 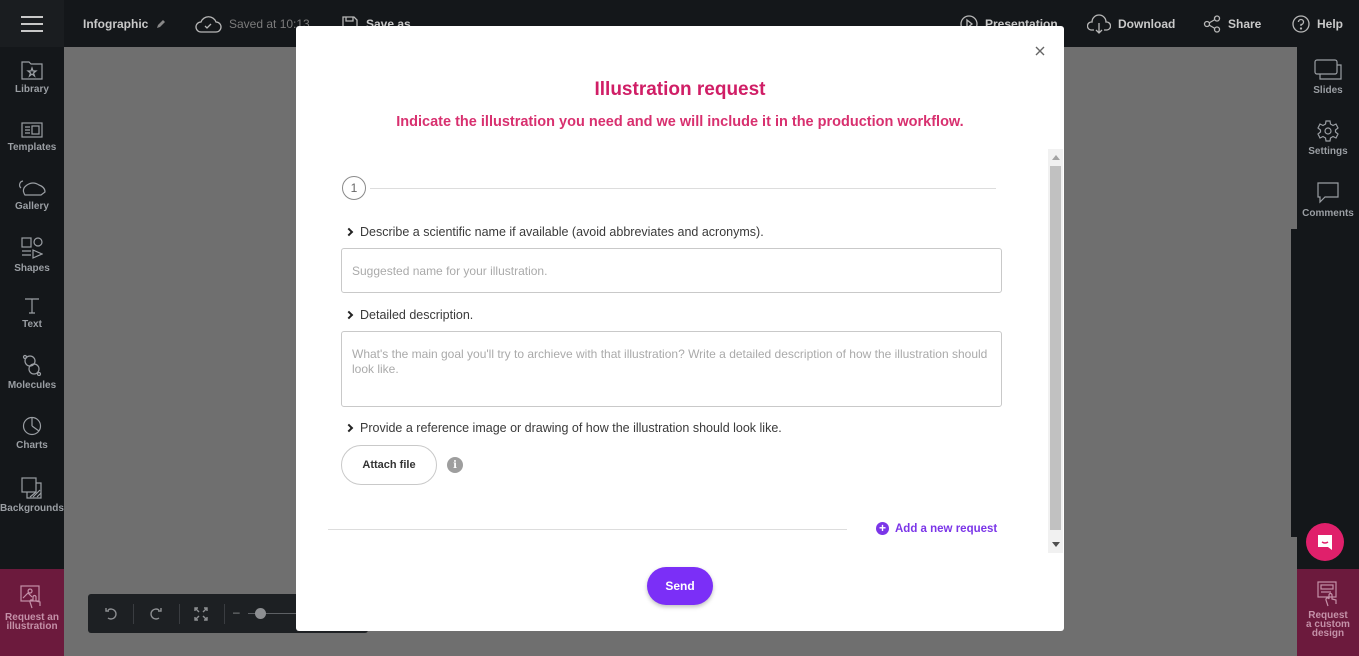 I want to click on text-icon, so click(x=32, y=306).